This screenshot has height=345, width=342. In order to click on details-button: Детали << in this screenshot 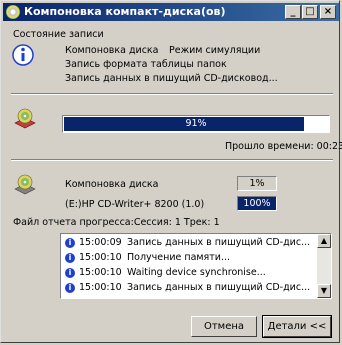, I will do `click(297, 326)`.